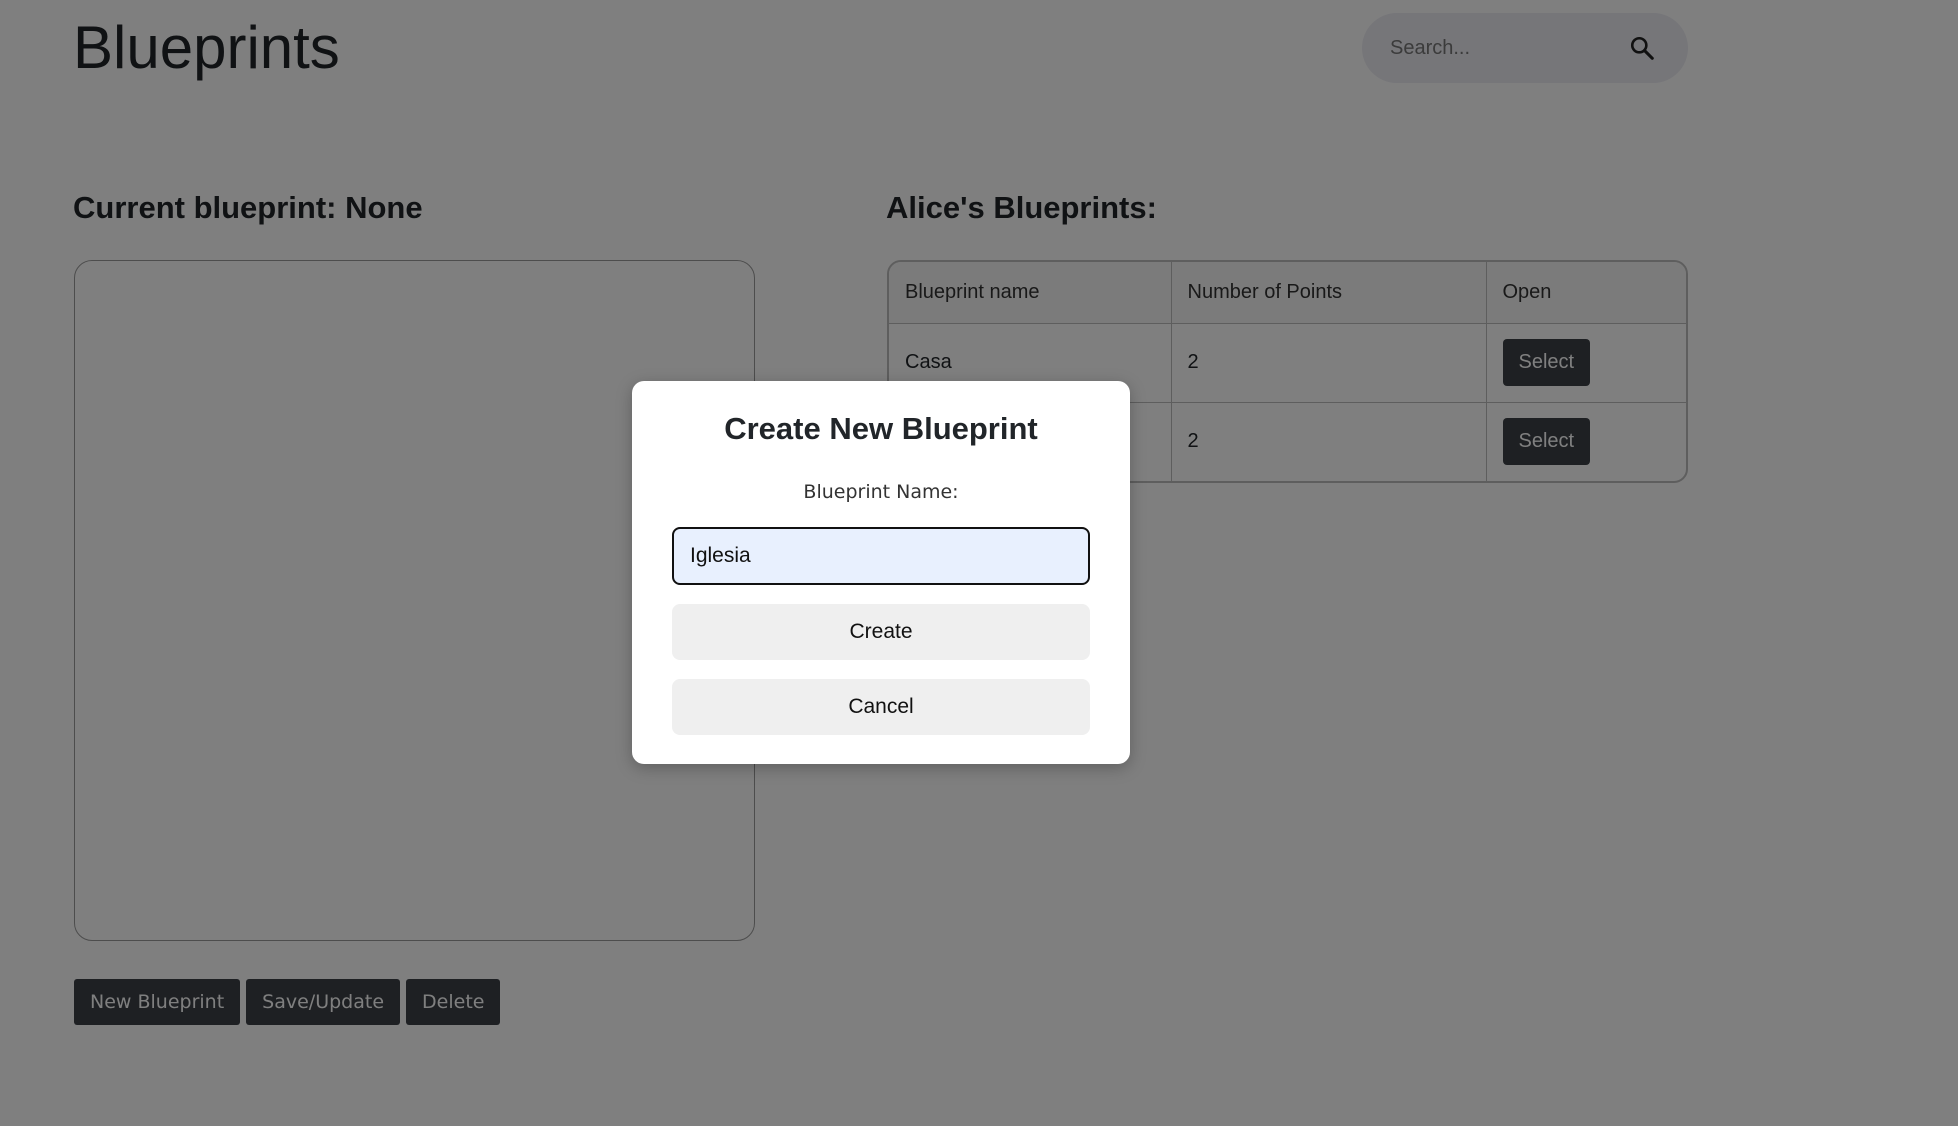 This screenshot has width=1958, height=1126. I want to click on create-button: Create, so click(881, 632).